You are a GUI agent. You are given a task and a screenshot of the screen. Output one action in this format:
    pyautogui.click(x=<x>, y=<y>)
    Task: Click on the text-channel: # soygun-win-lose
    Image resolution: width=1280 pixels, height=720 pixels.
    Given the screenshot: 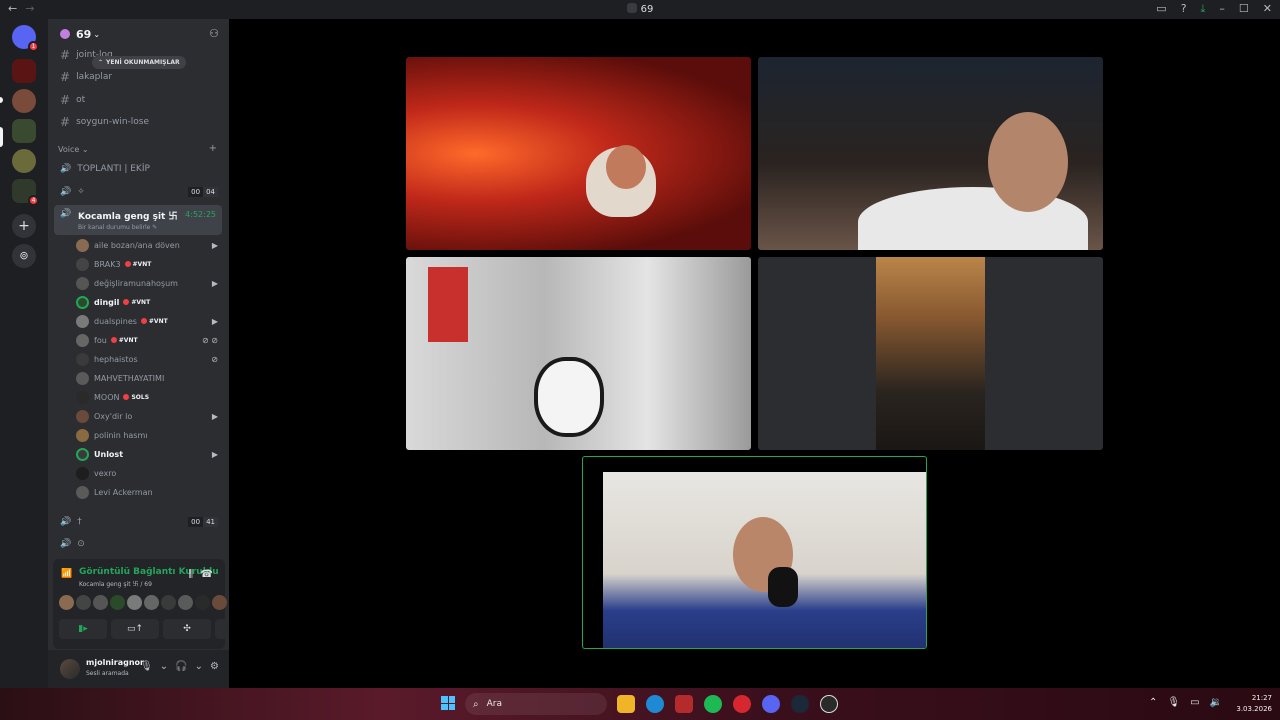 What is the action you would take?
    pyautogui.click(x=138, y=122)
    